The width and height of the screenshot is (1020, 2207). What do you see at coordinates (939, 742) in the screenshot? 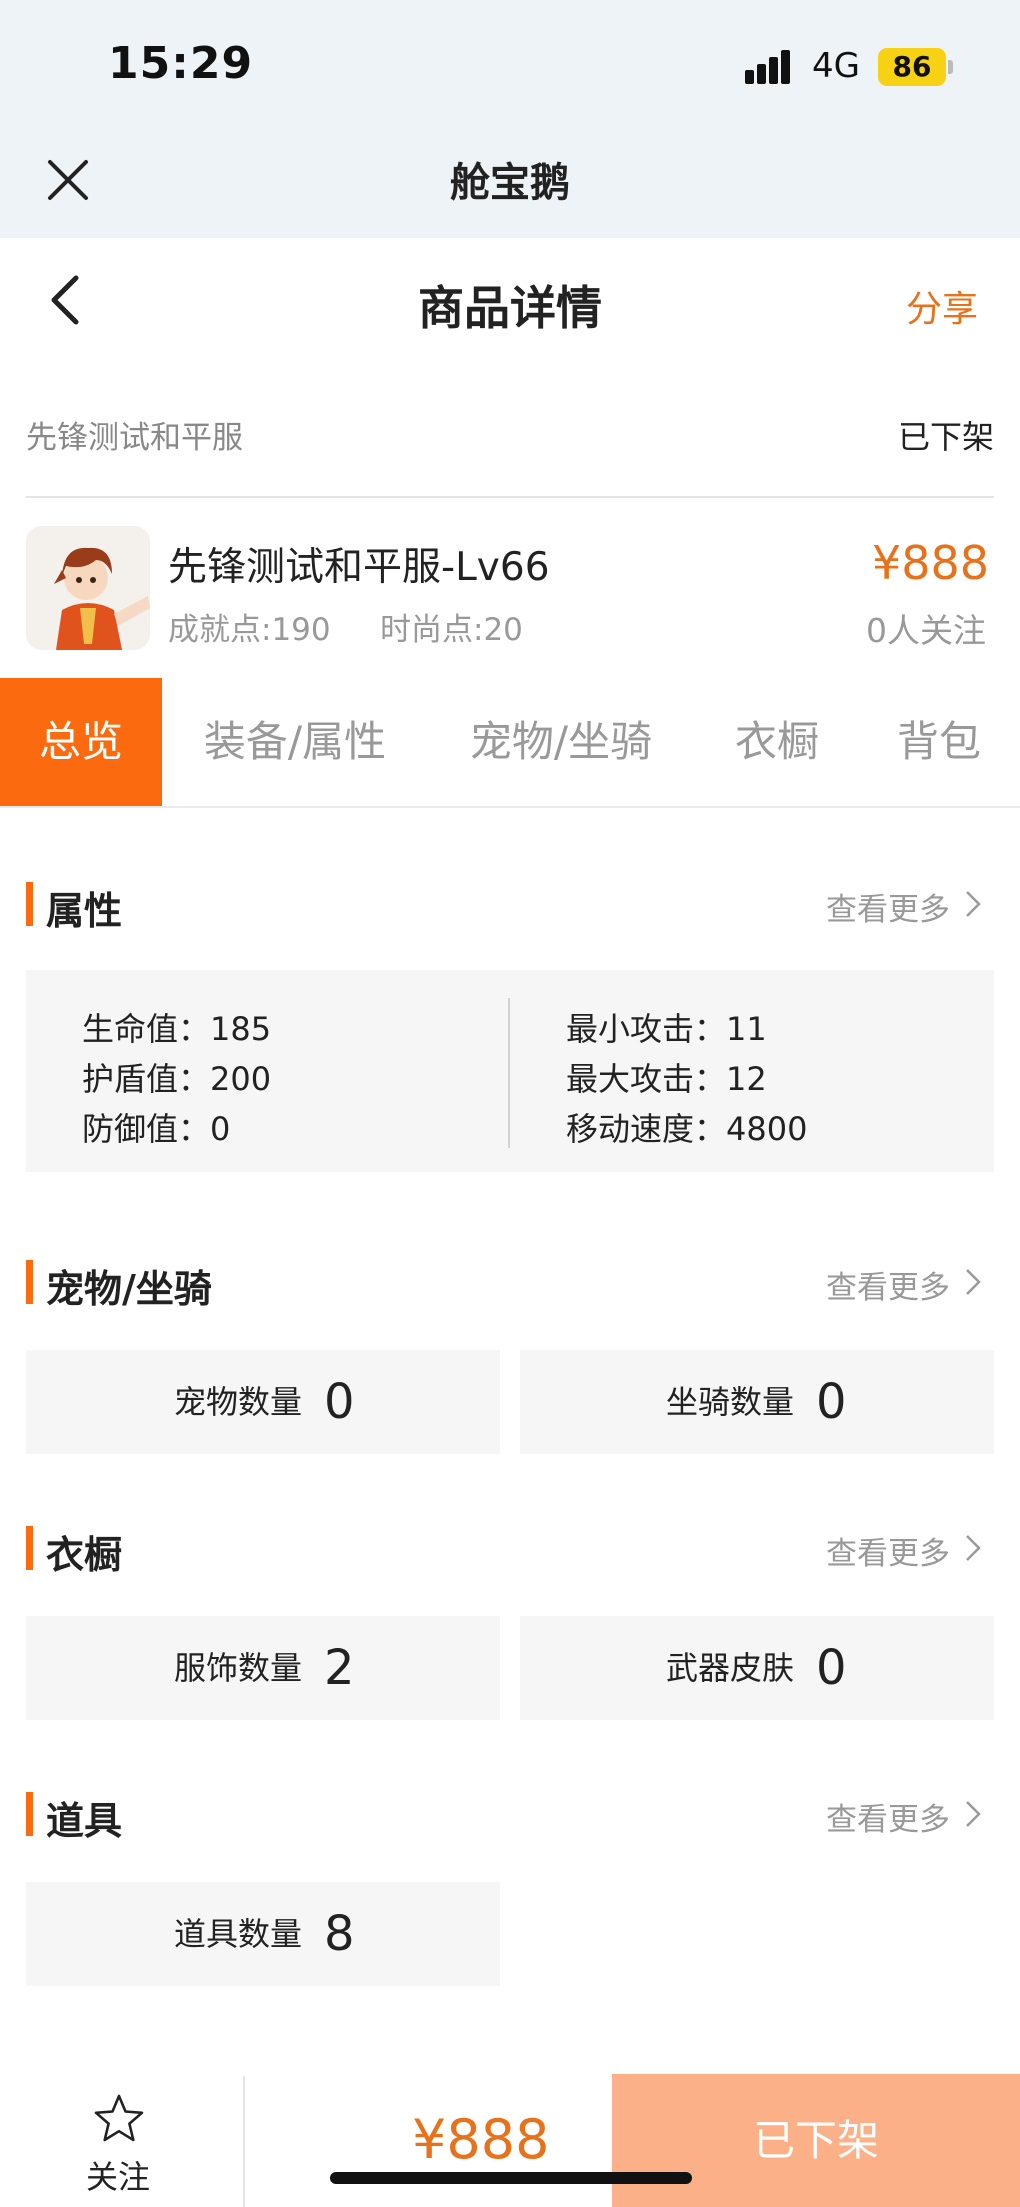
I see `tab-backpack: 背包` at bounding box center [939, 742].